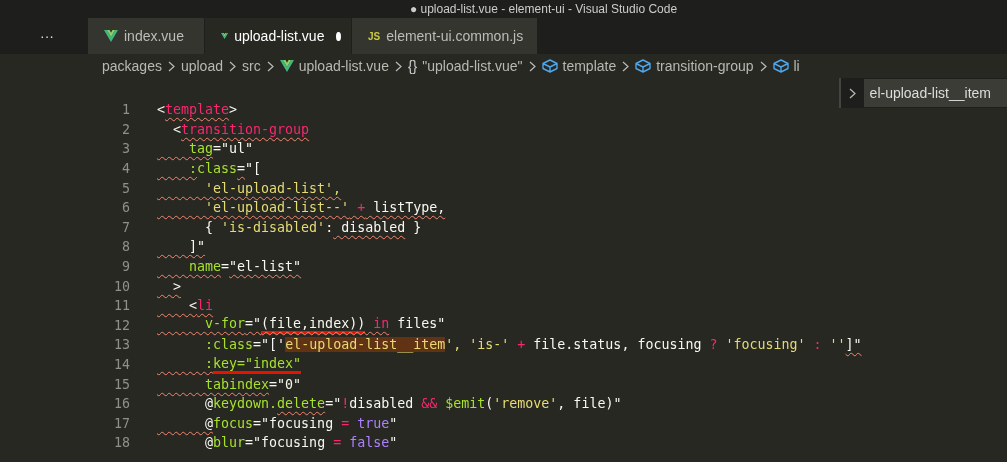  I want to click on code-line: ]", so click(197, 247).